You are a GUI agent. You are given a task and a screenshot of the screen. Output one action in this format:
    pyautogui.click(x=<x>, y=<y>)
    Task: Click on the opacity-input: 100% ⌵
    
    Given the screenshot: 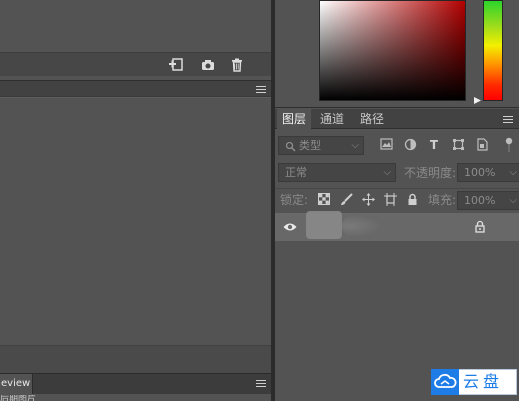 What is the action you would take?
    pyautogui.click(x=488, y=172)
    